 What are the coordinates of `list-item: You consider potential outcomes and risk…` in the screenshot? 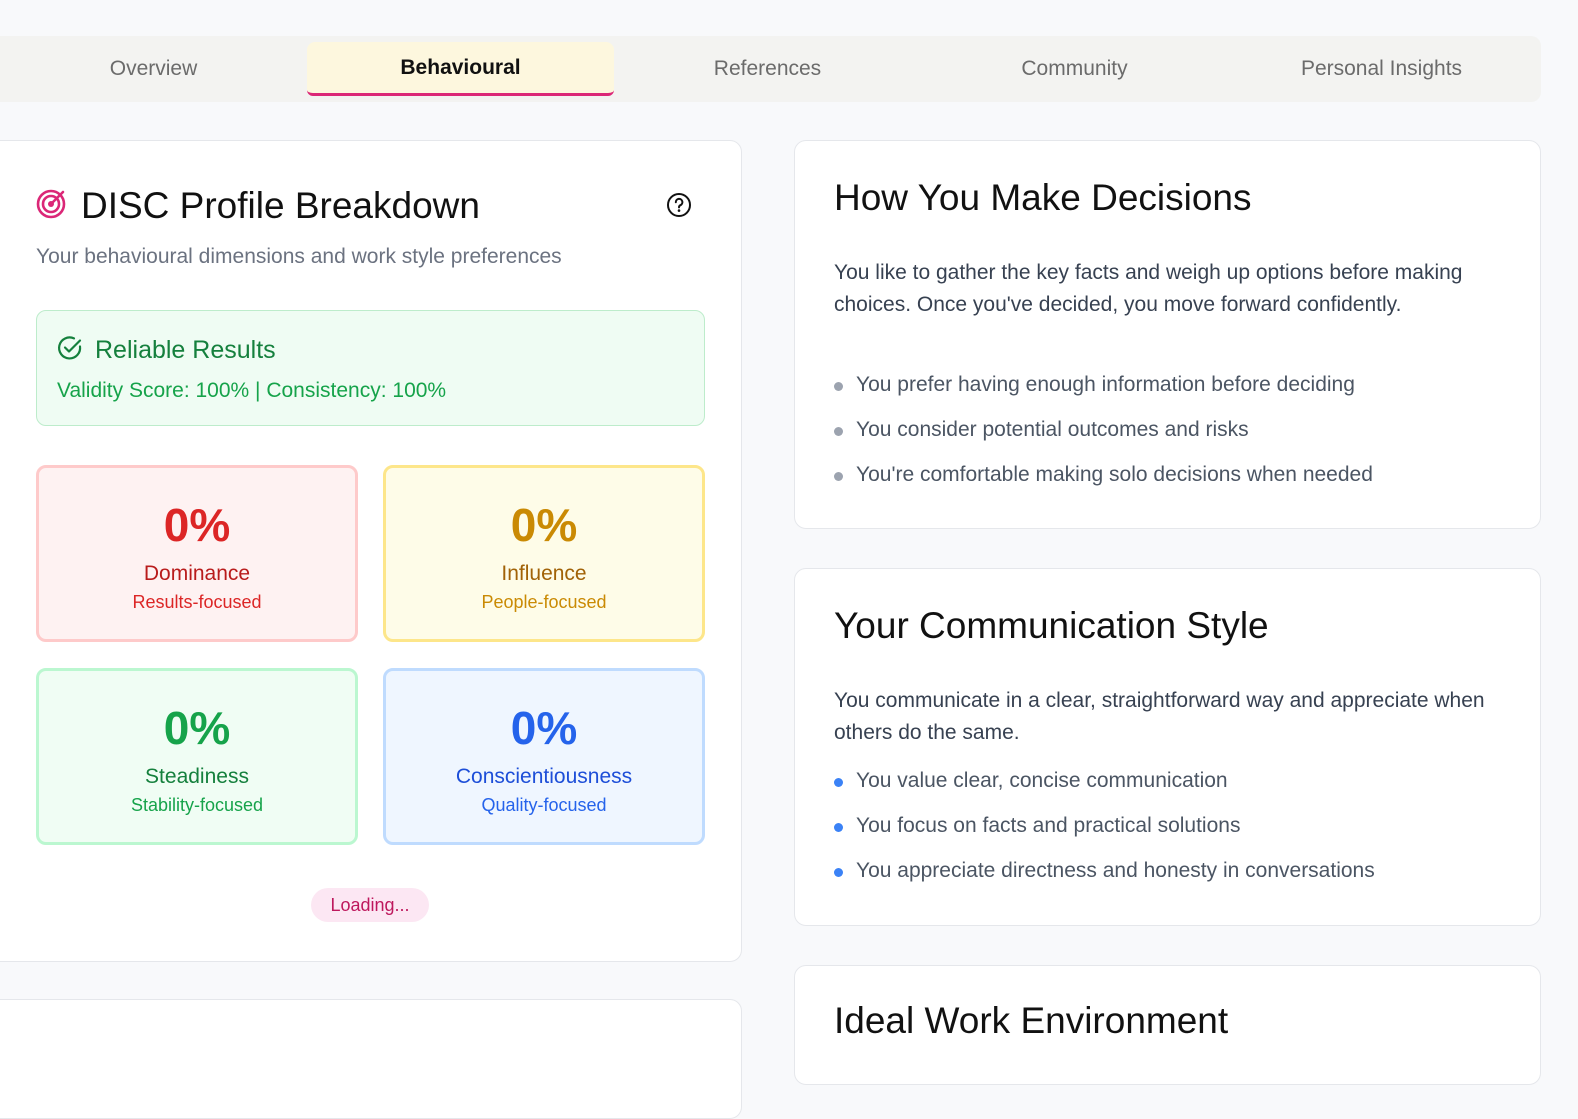 It's located at (1103, 440).